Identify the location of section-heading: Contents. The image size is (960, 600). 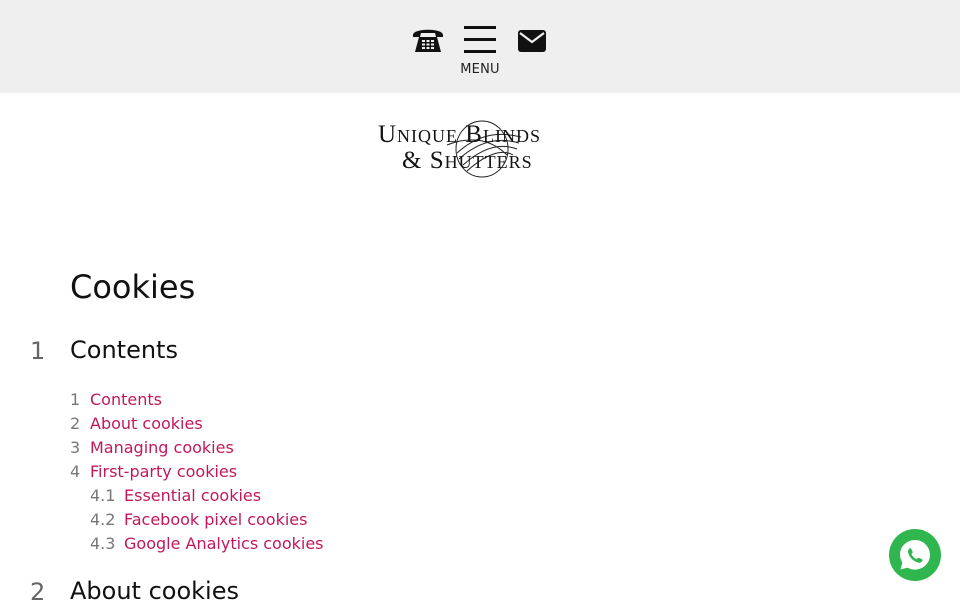
(124, 350).